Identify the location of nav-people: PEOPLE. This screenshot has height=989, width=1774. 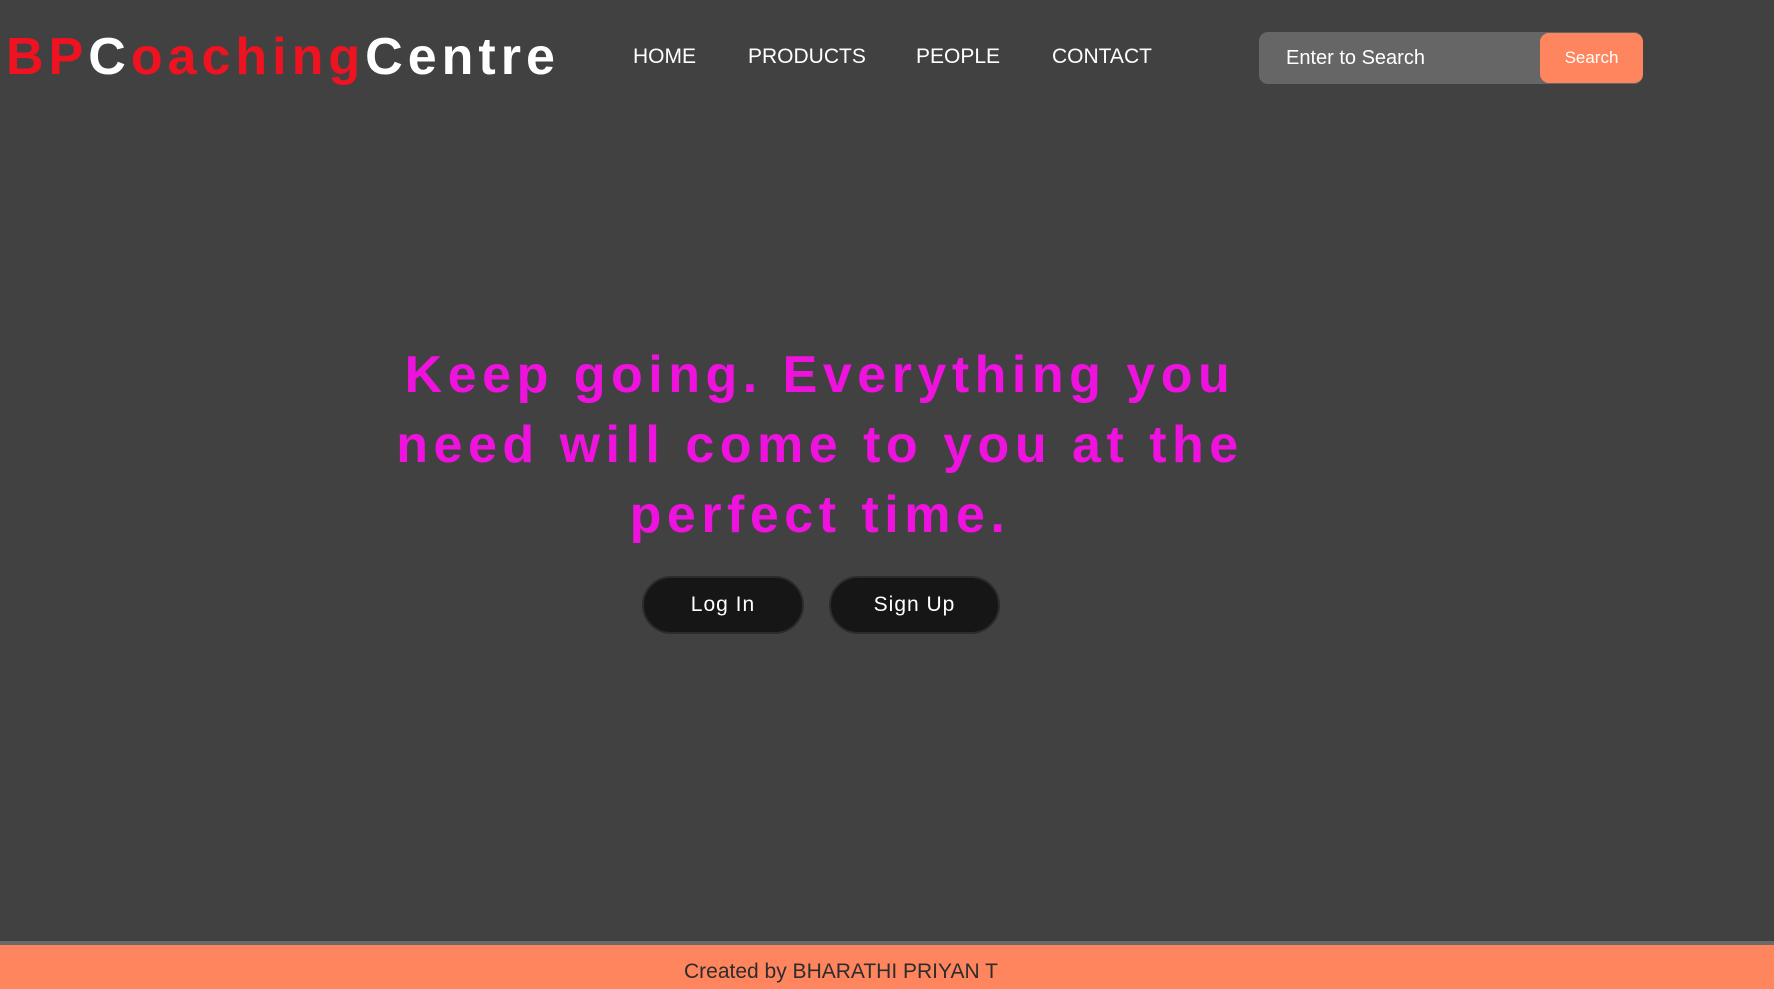
(958, 57).